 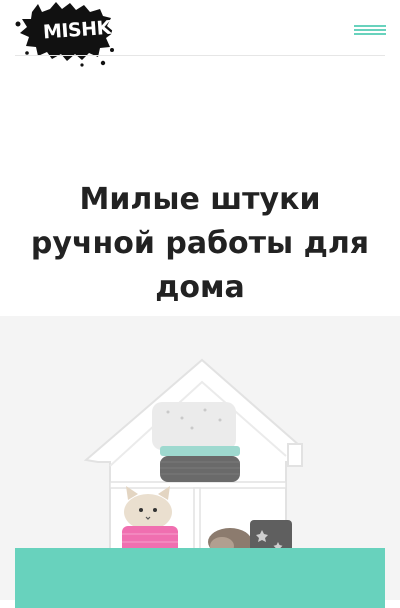 I want to click on logo-text: MISHKA, so click(x=84, y=29).